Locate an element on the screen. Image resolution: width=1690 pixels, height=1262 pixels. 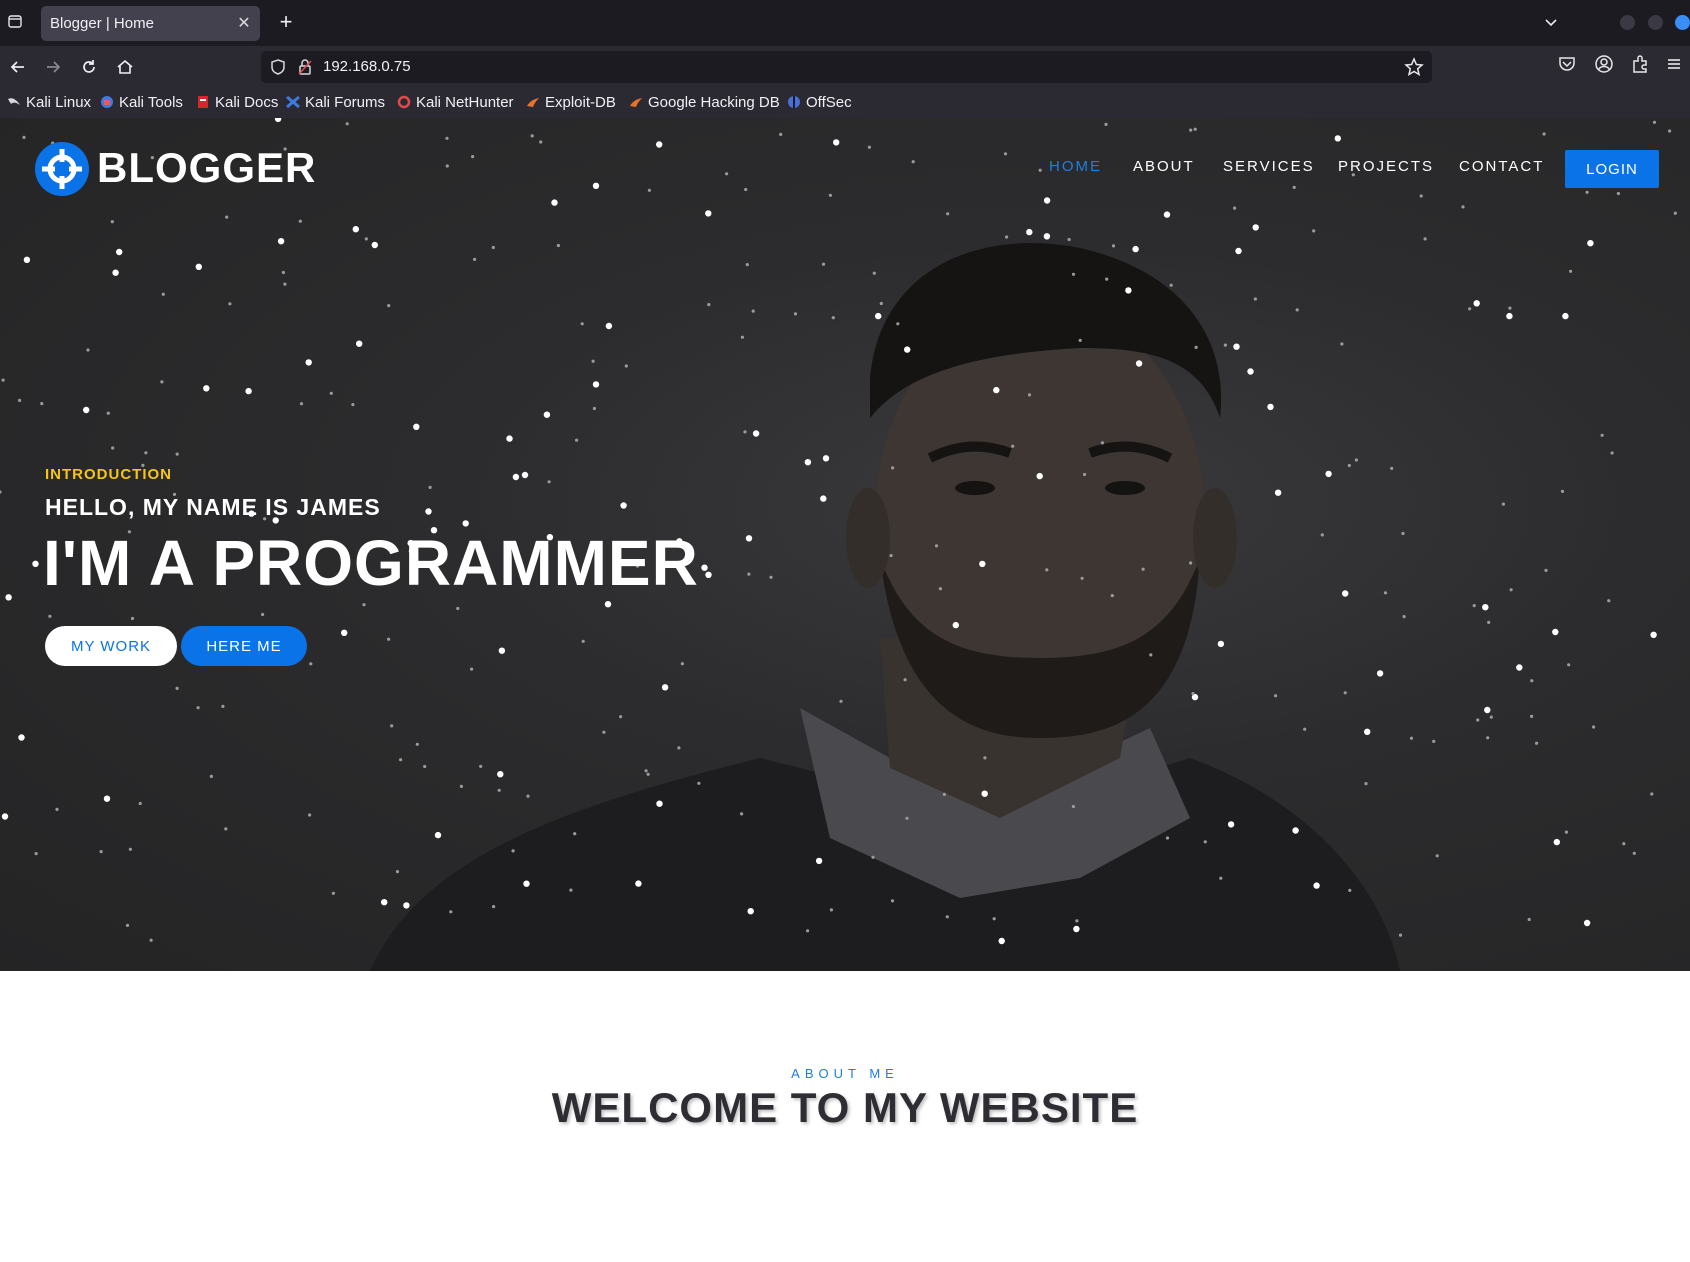
hamburger-menu-icon is located at coordinates (1674, 64).